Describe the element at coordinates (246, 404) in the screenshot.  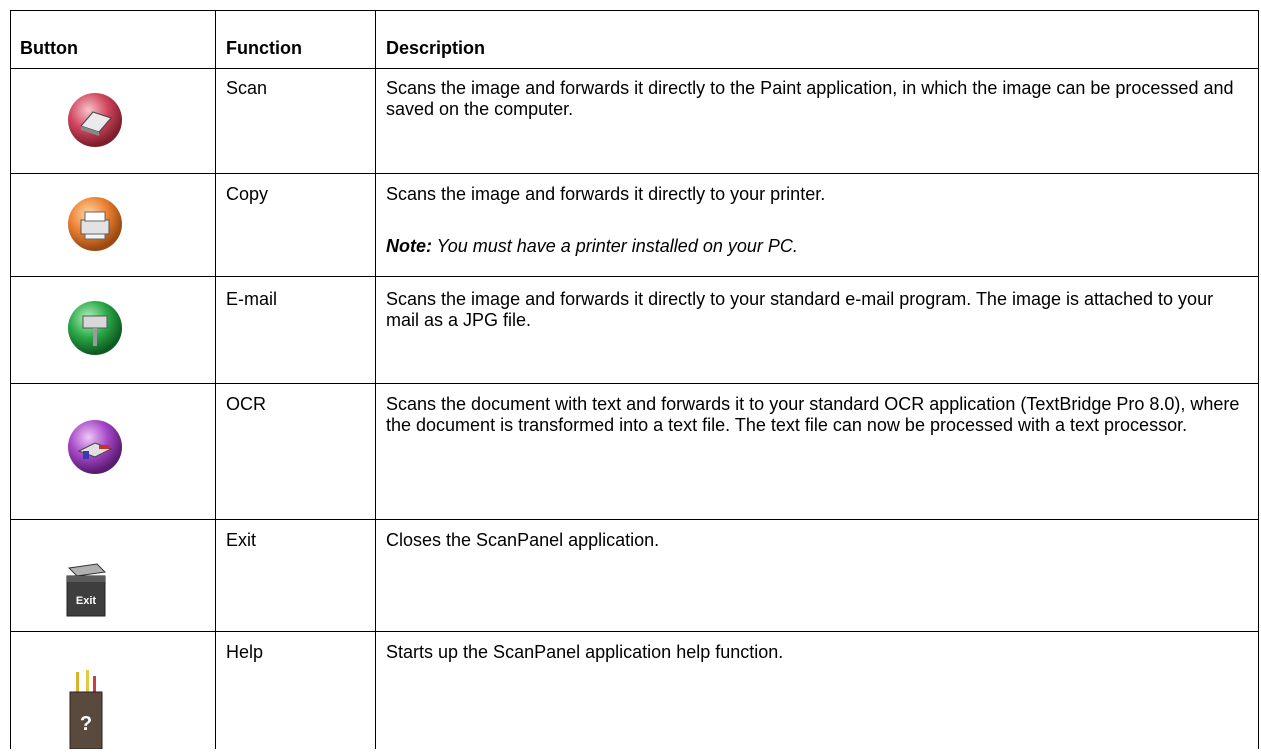
I see `function-ocr: OCR` at that location.